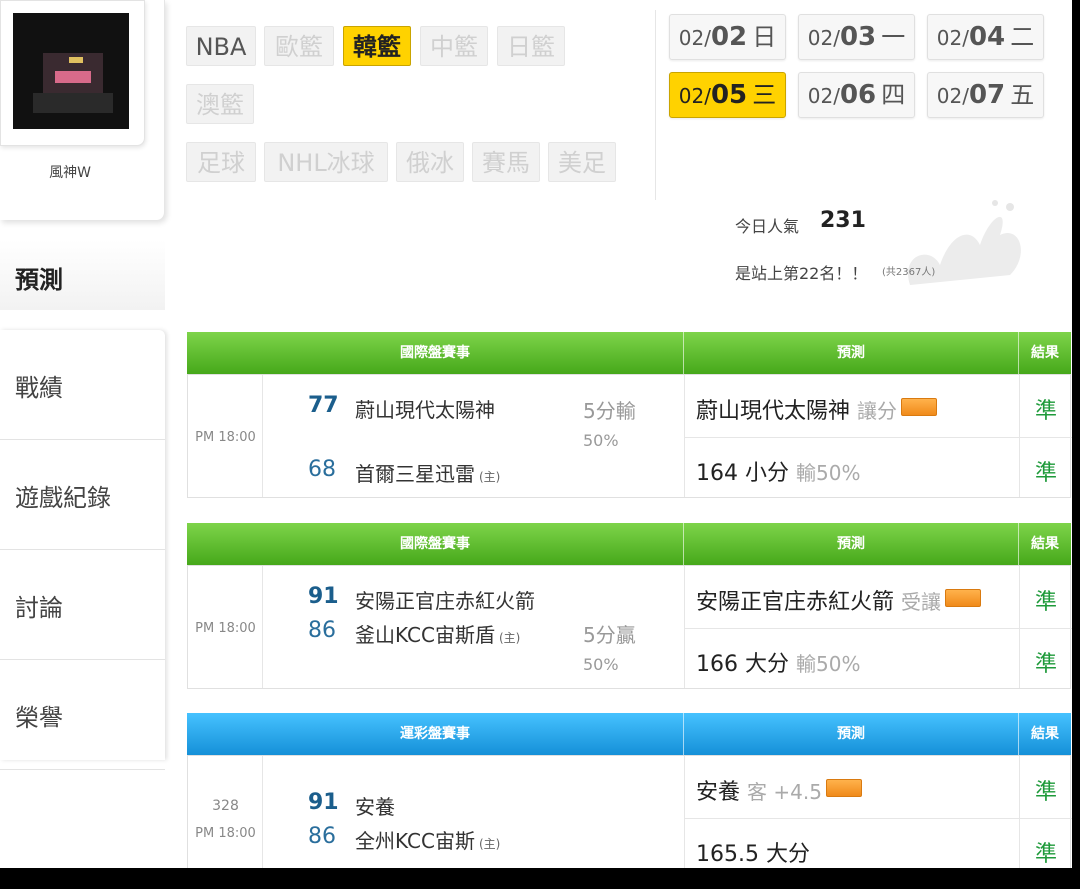 Image resolution: width=1080 pixels, height=889 pixels. Describe the element at coordinates (727, 95) in the screenshot. I see `date-0205: 02/05 三` at that location.